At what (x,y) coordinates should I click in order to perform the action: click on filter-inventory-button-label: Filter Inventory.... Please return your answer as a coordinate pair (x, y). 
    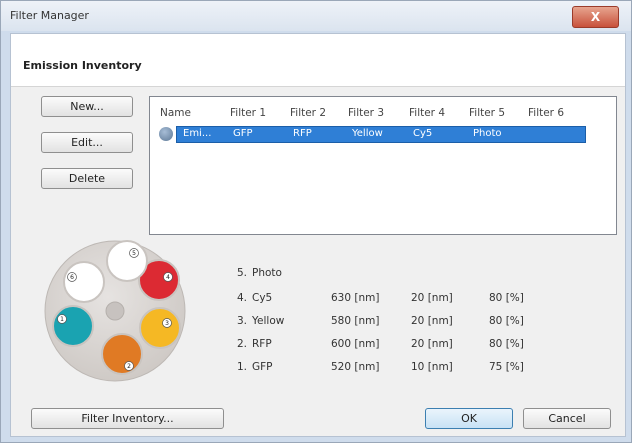
    Looking at the image, I should click on (127, 418).